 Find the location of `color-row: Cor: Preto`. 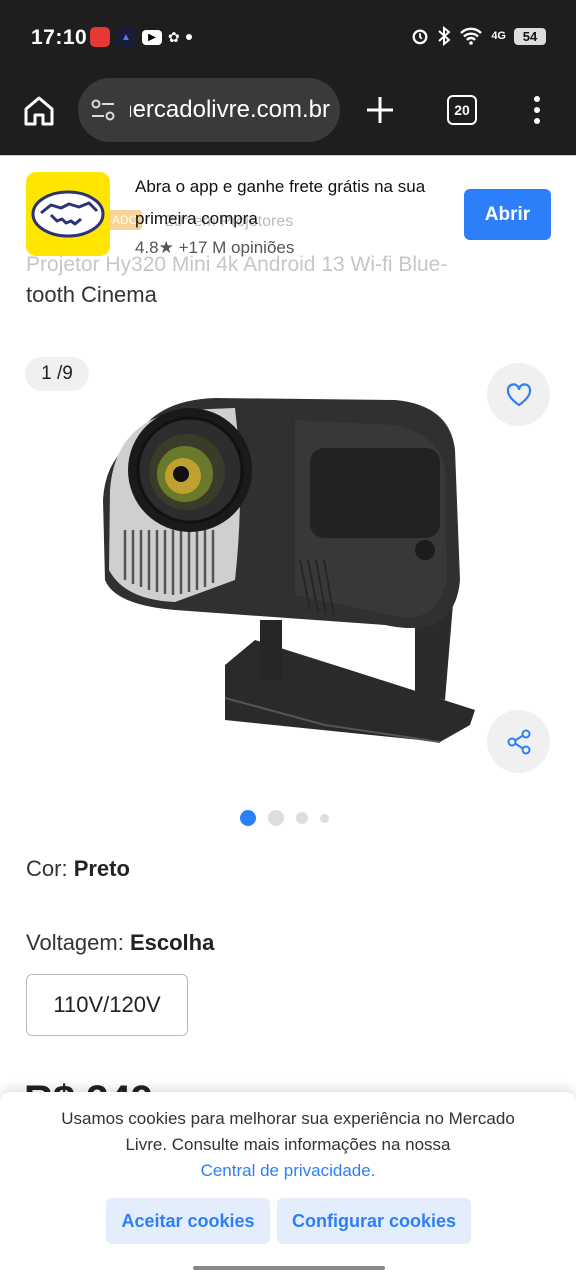

color-row: Cor: Preto is located at coordinates (78, 869).